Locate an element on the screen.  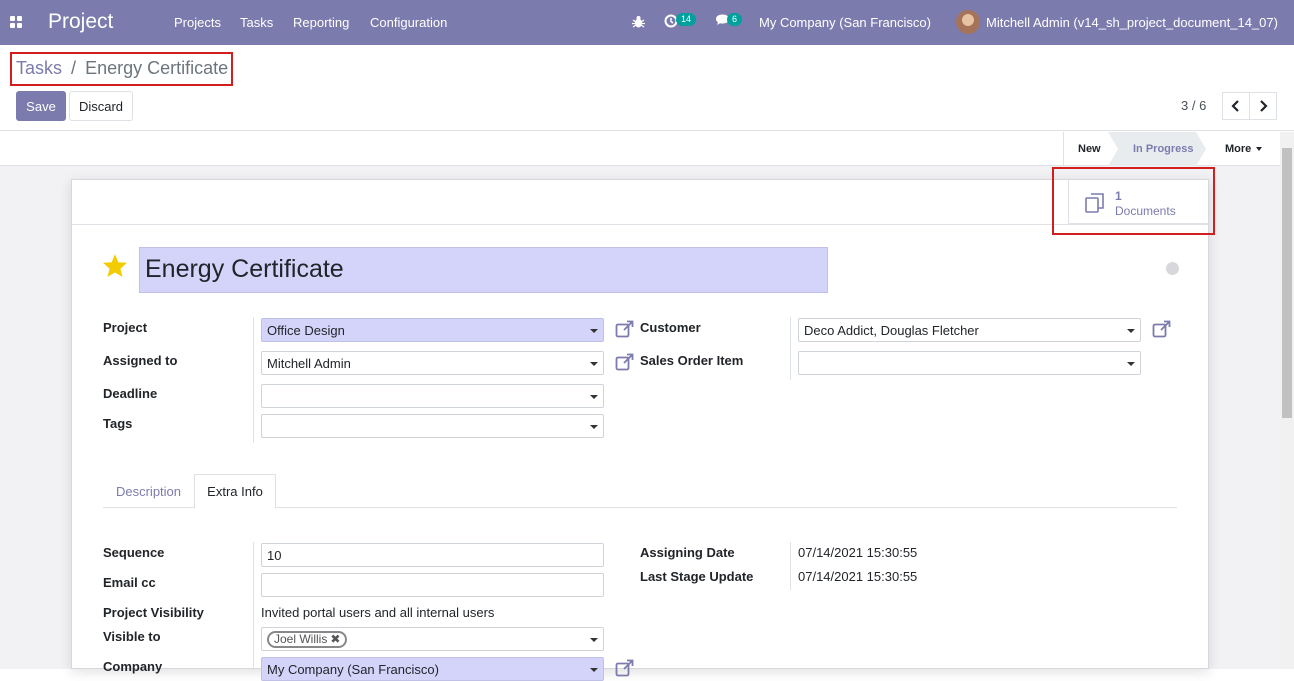
assigned-to-value: Mitchell Admin is located at coordinates (309, 363).